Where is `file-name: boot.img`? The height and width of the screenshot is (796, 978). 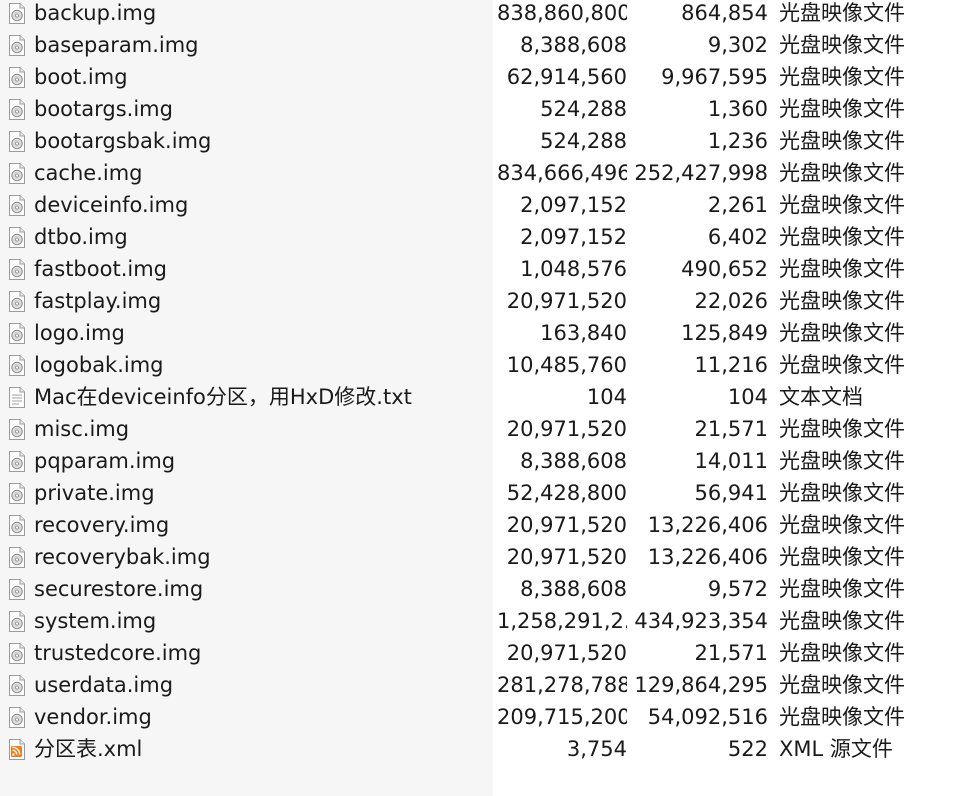 file-name: boot.img is located at coordinates (81, 77).